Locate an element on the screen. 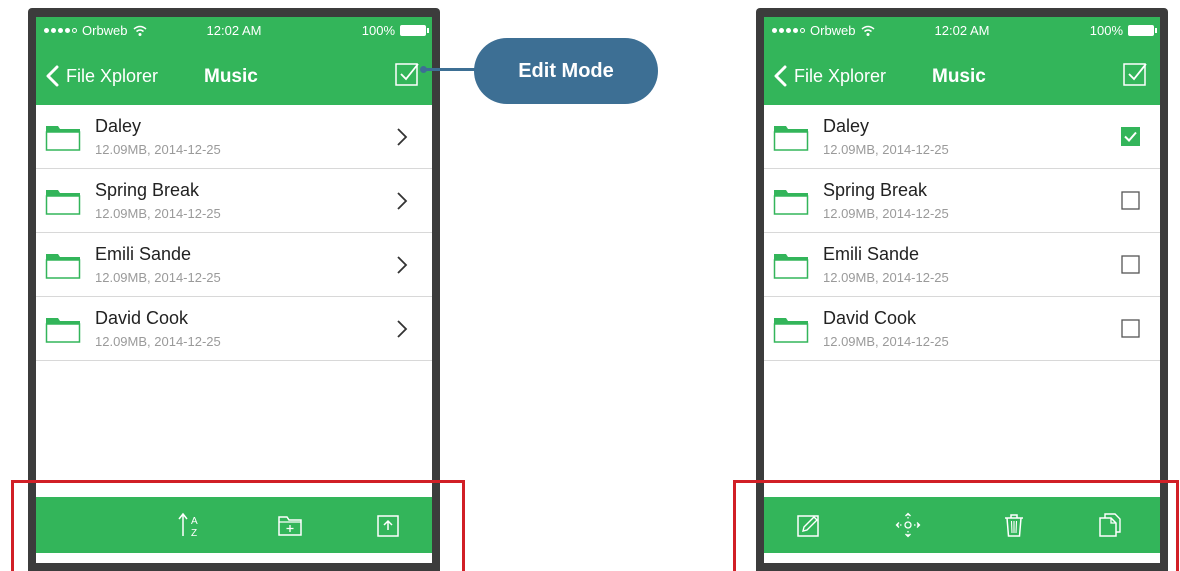 This screenshot has width=1180, height=571. toolbar-highlight-box-right is located at coordinates (956, 525).